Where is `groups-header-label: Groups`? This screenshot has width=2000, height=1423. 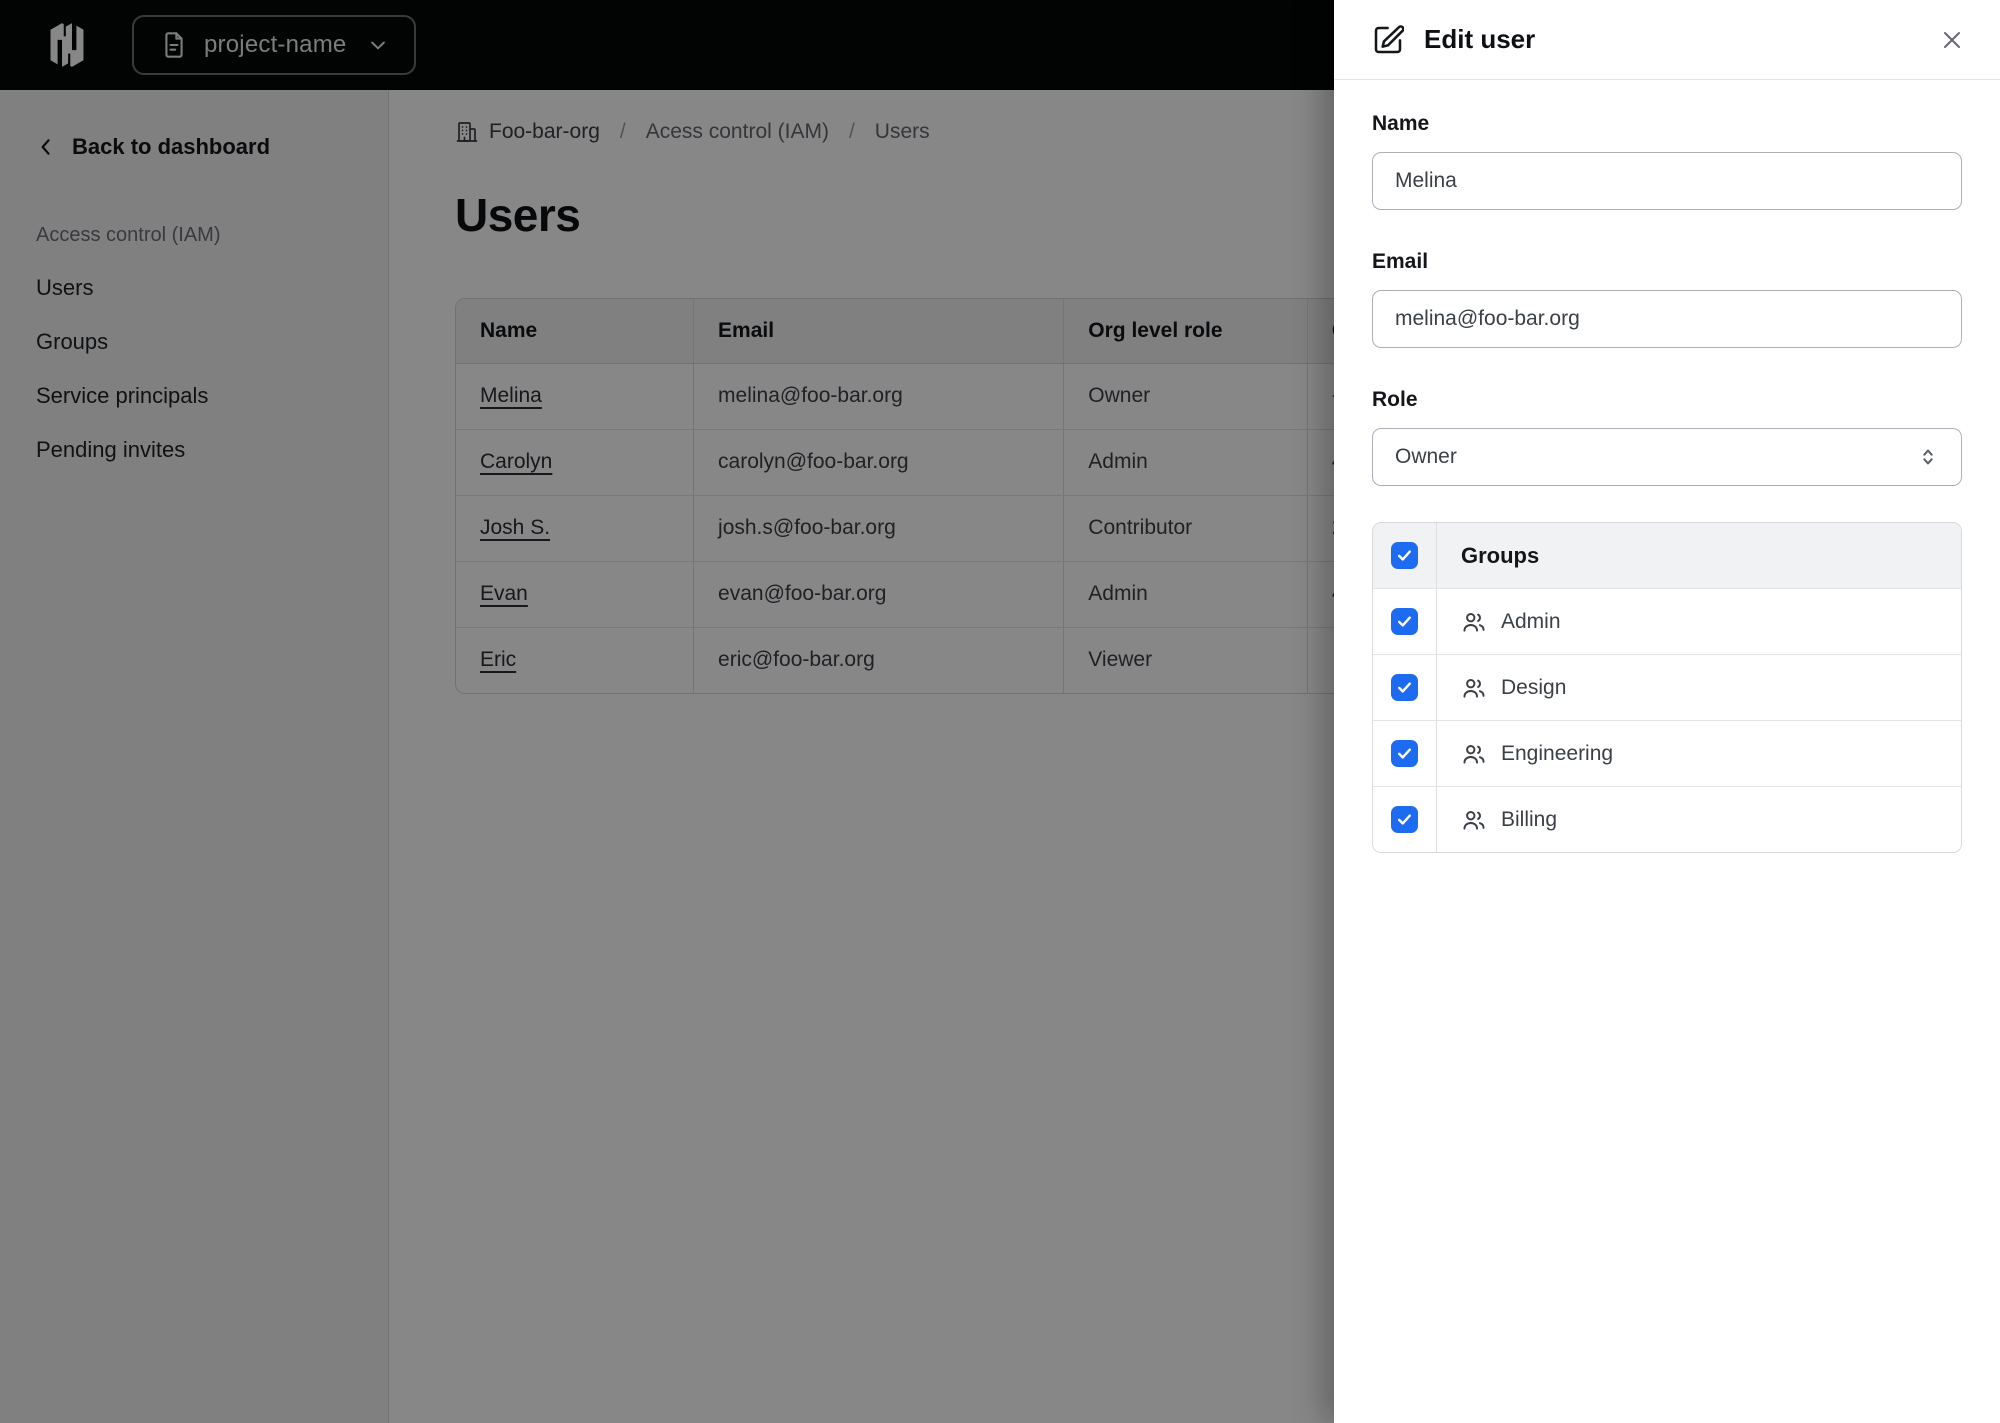 groups-header-label: Groups is located at coordinates (1500, 555).